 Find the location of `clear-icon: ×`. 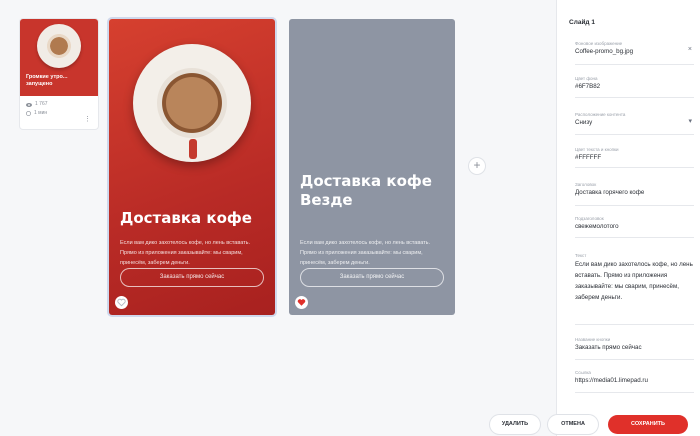

clear-icon: × is located at coordinates (690, 49).